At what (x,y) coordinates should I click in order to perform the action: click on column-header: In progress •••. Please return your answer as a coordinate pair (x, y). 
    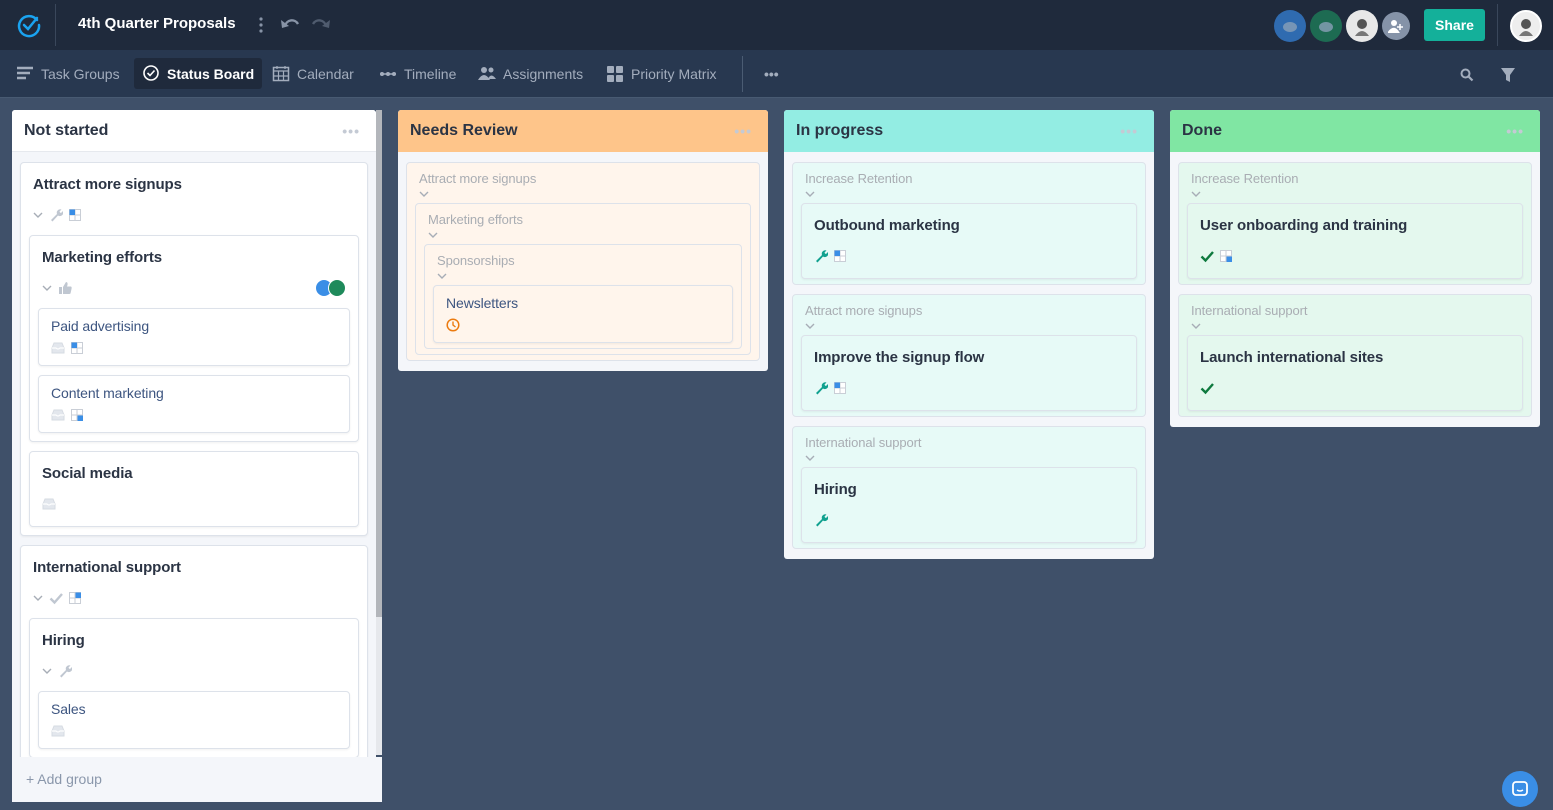
    Looking at the image, I should click on (969, 131).